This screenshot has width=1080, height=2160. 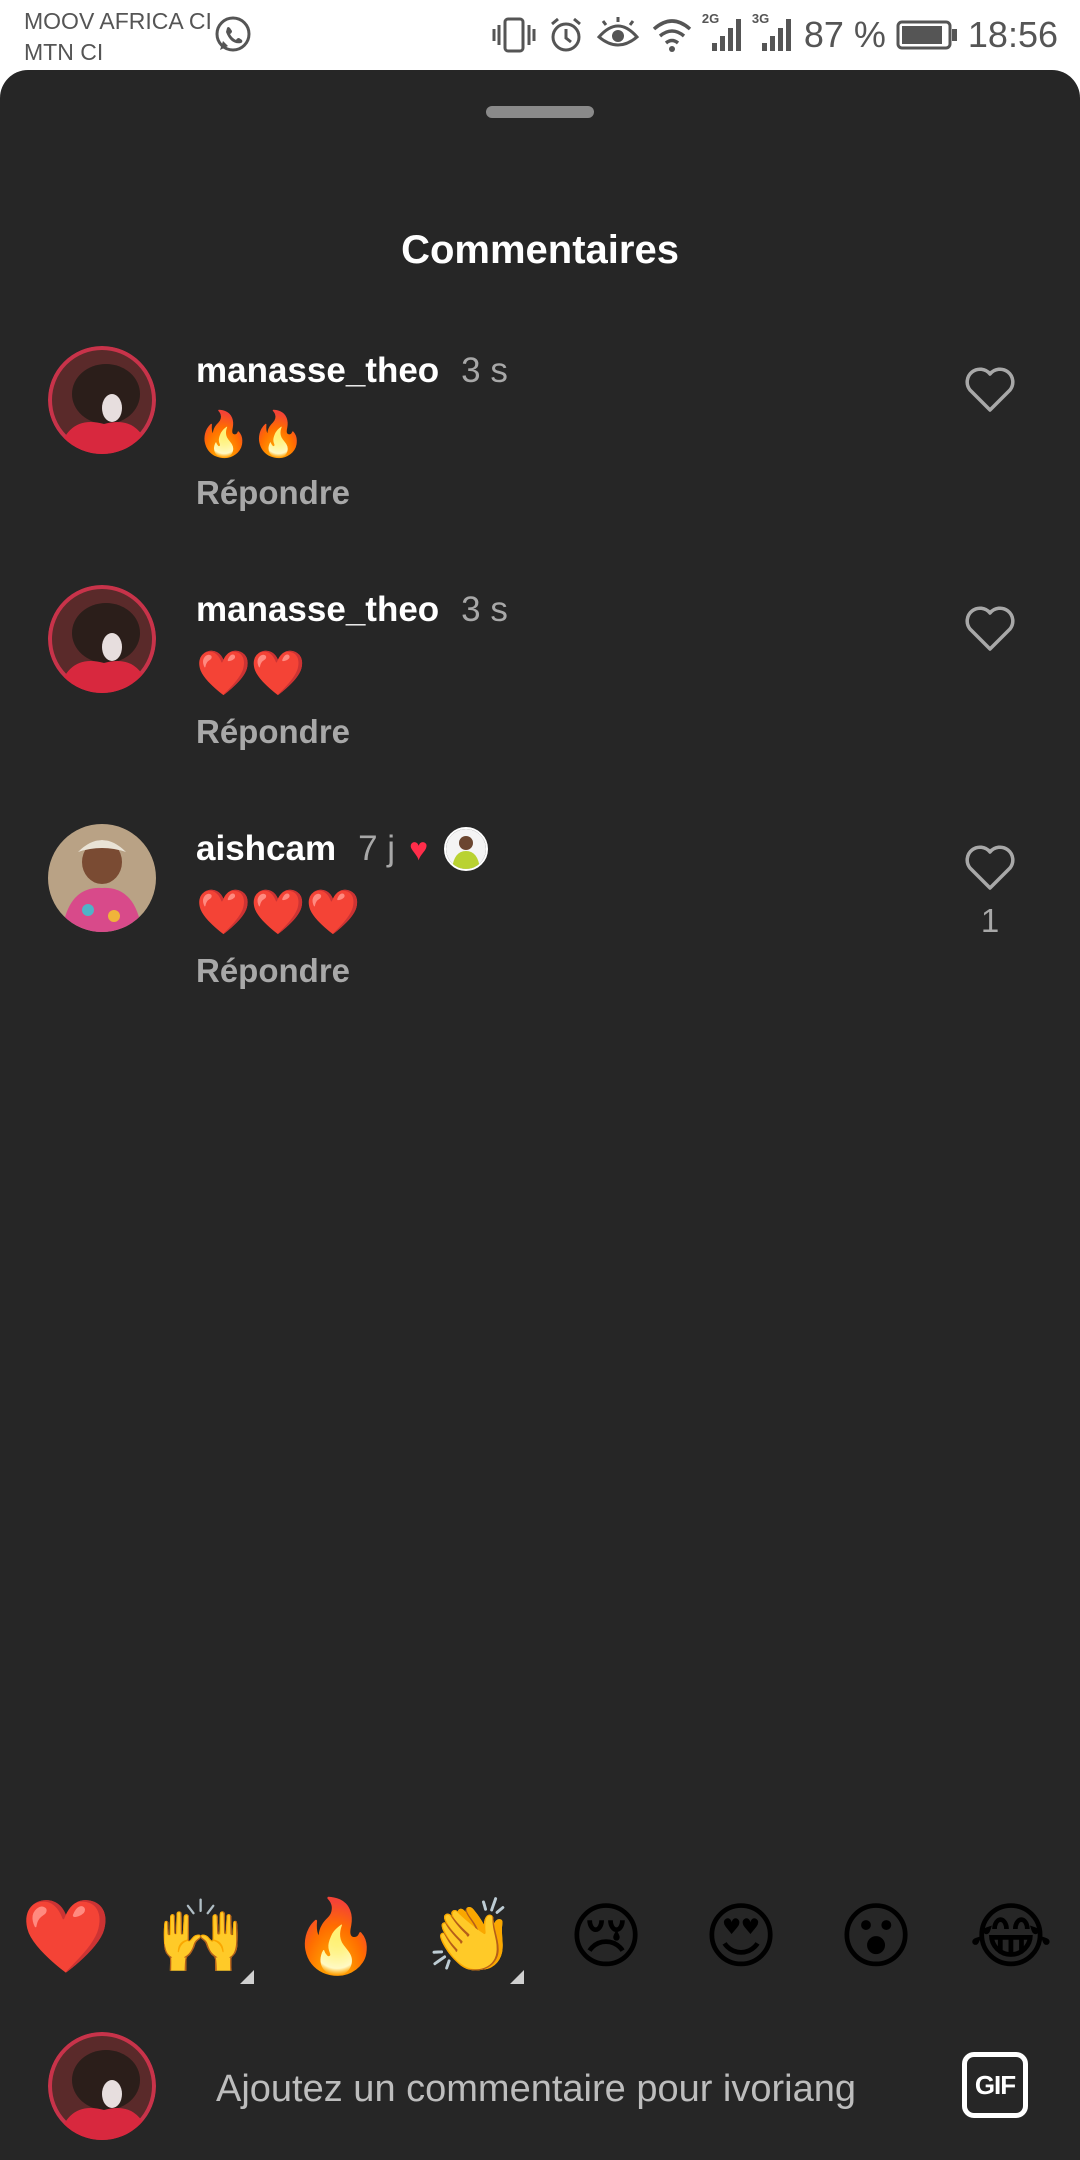 I want to click on wifi-icon, so click(x=672, y=35).